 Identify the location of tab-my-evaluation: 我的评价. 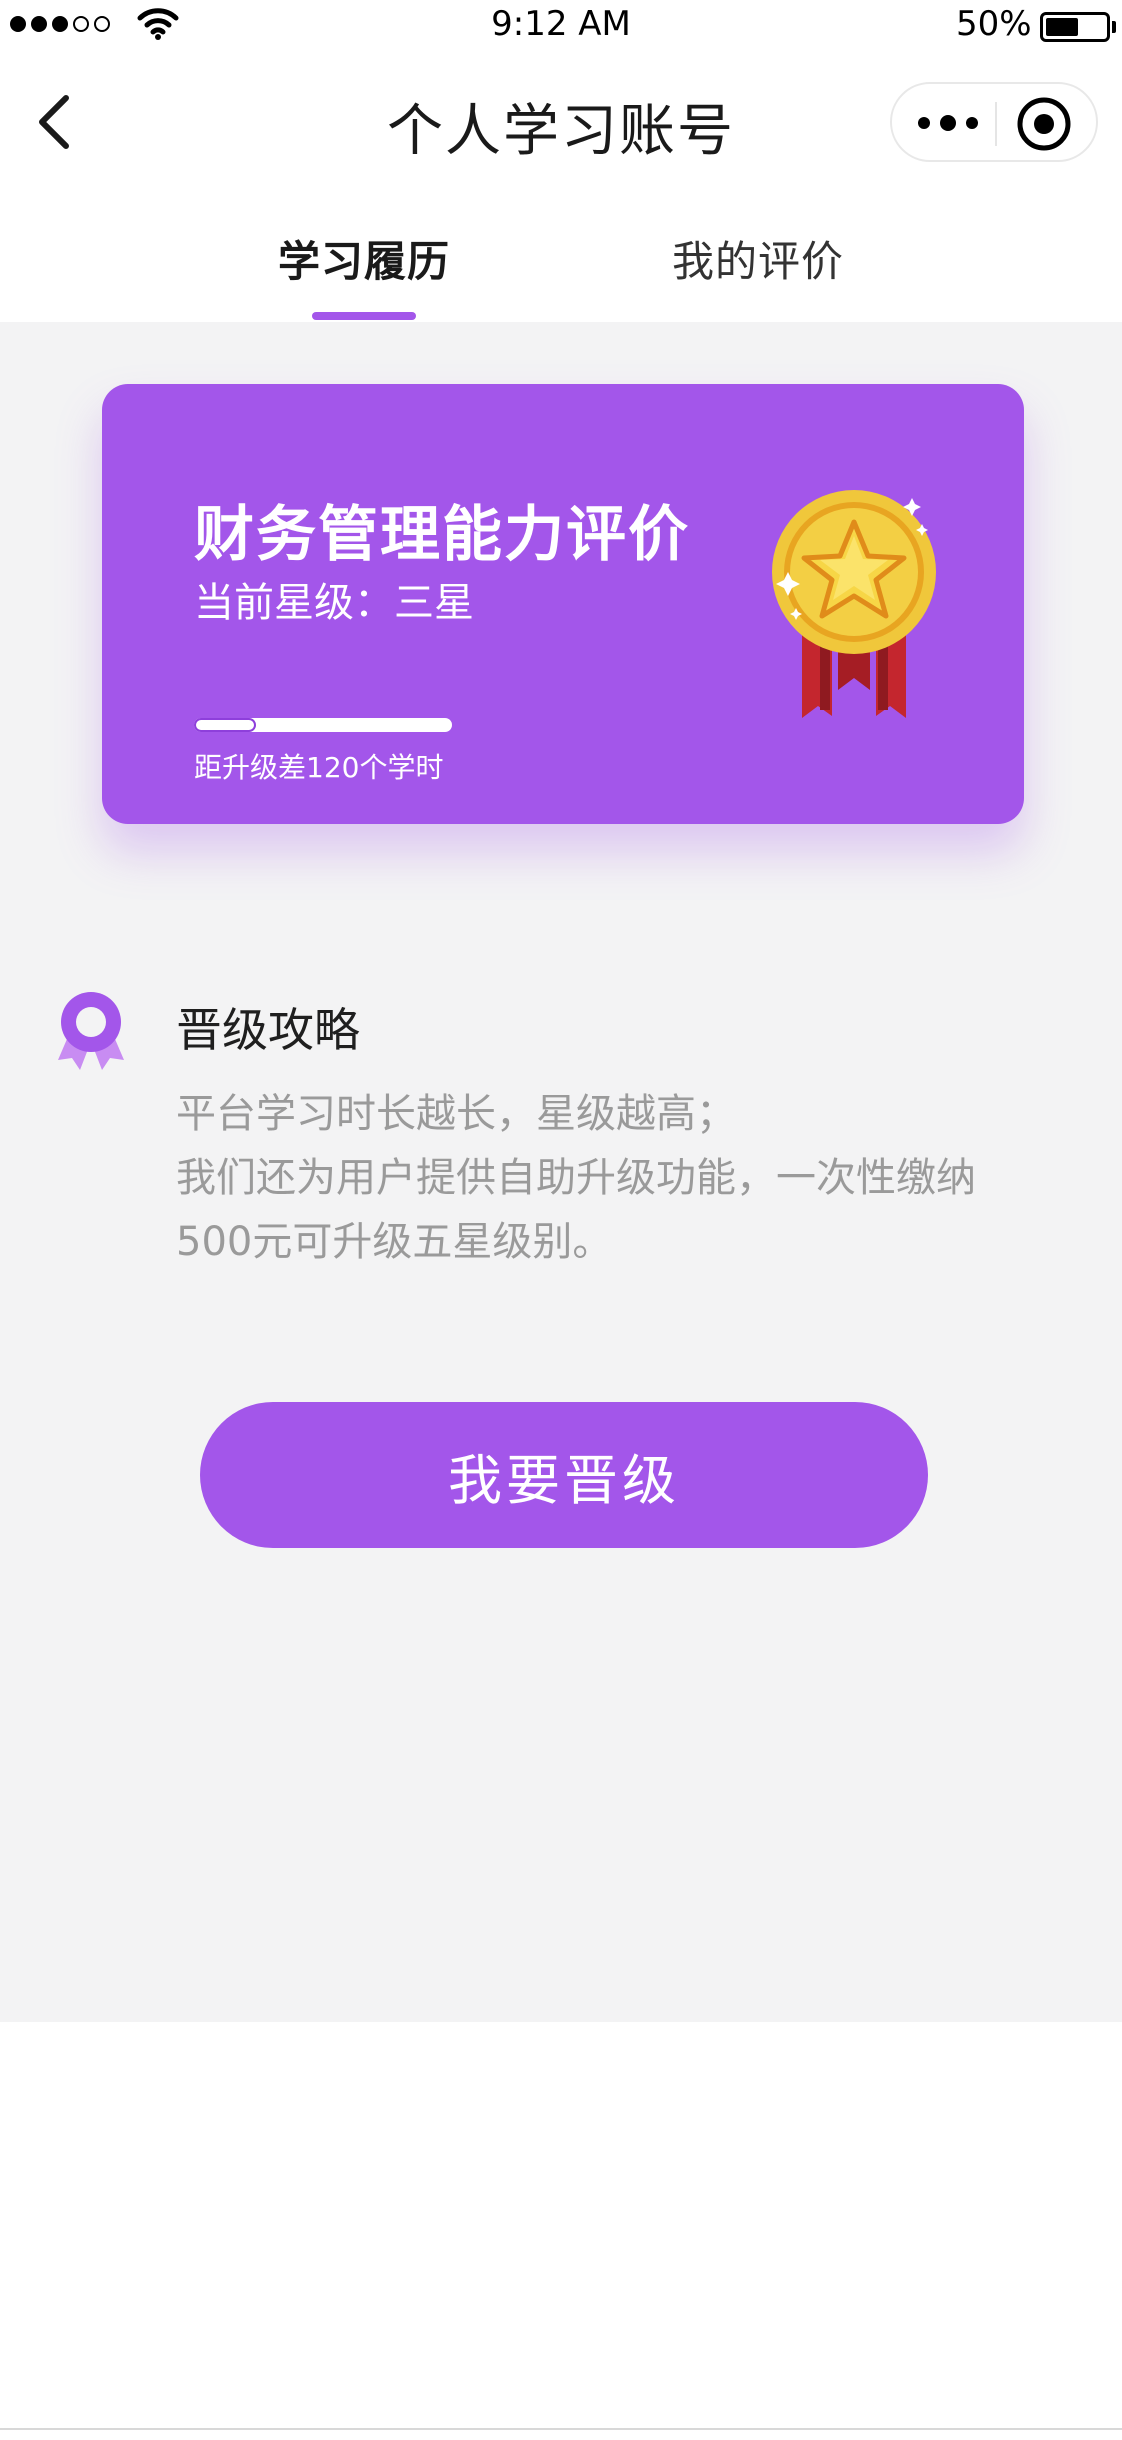
(758, 258).